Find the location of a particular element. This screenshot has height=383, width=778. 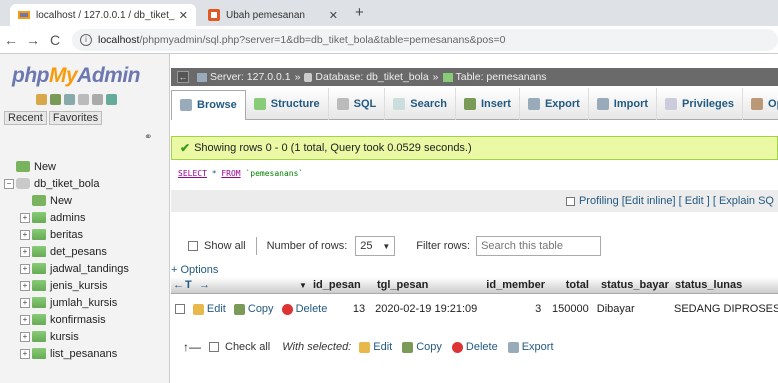

delete-row-button: Delete is located at coordinates (304, 309).